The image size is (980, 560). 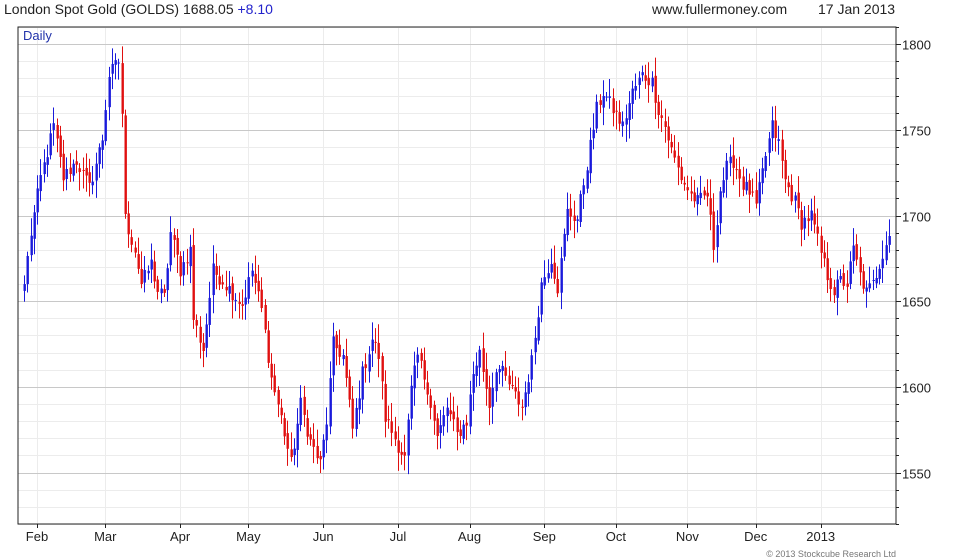 I want to click on x-tick-label: Apr, so click(x=180, y=536).